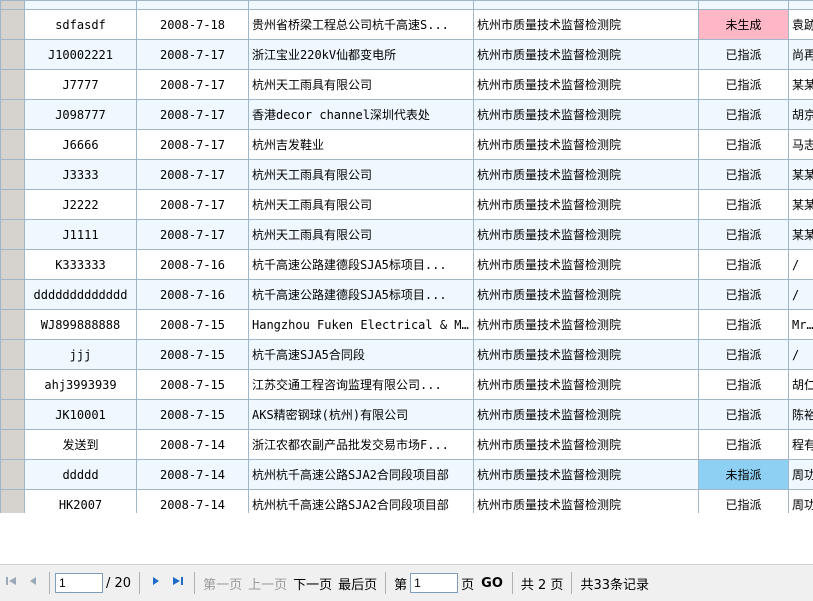 Image resolution: width=813 pixels, height=601 pixels. What do you see at coordinates (434, 583) in the screenshot?
I see `jump-page-input` at bounding box center [434, 583].